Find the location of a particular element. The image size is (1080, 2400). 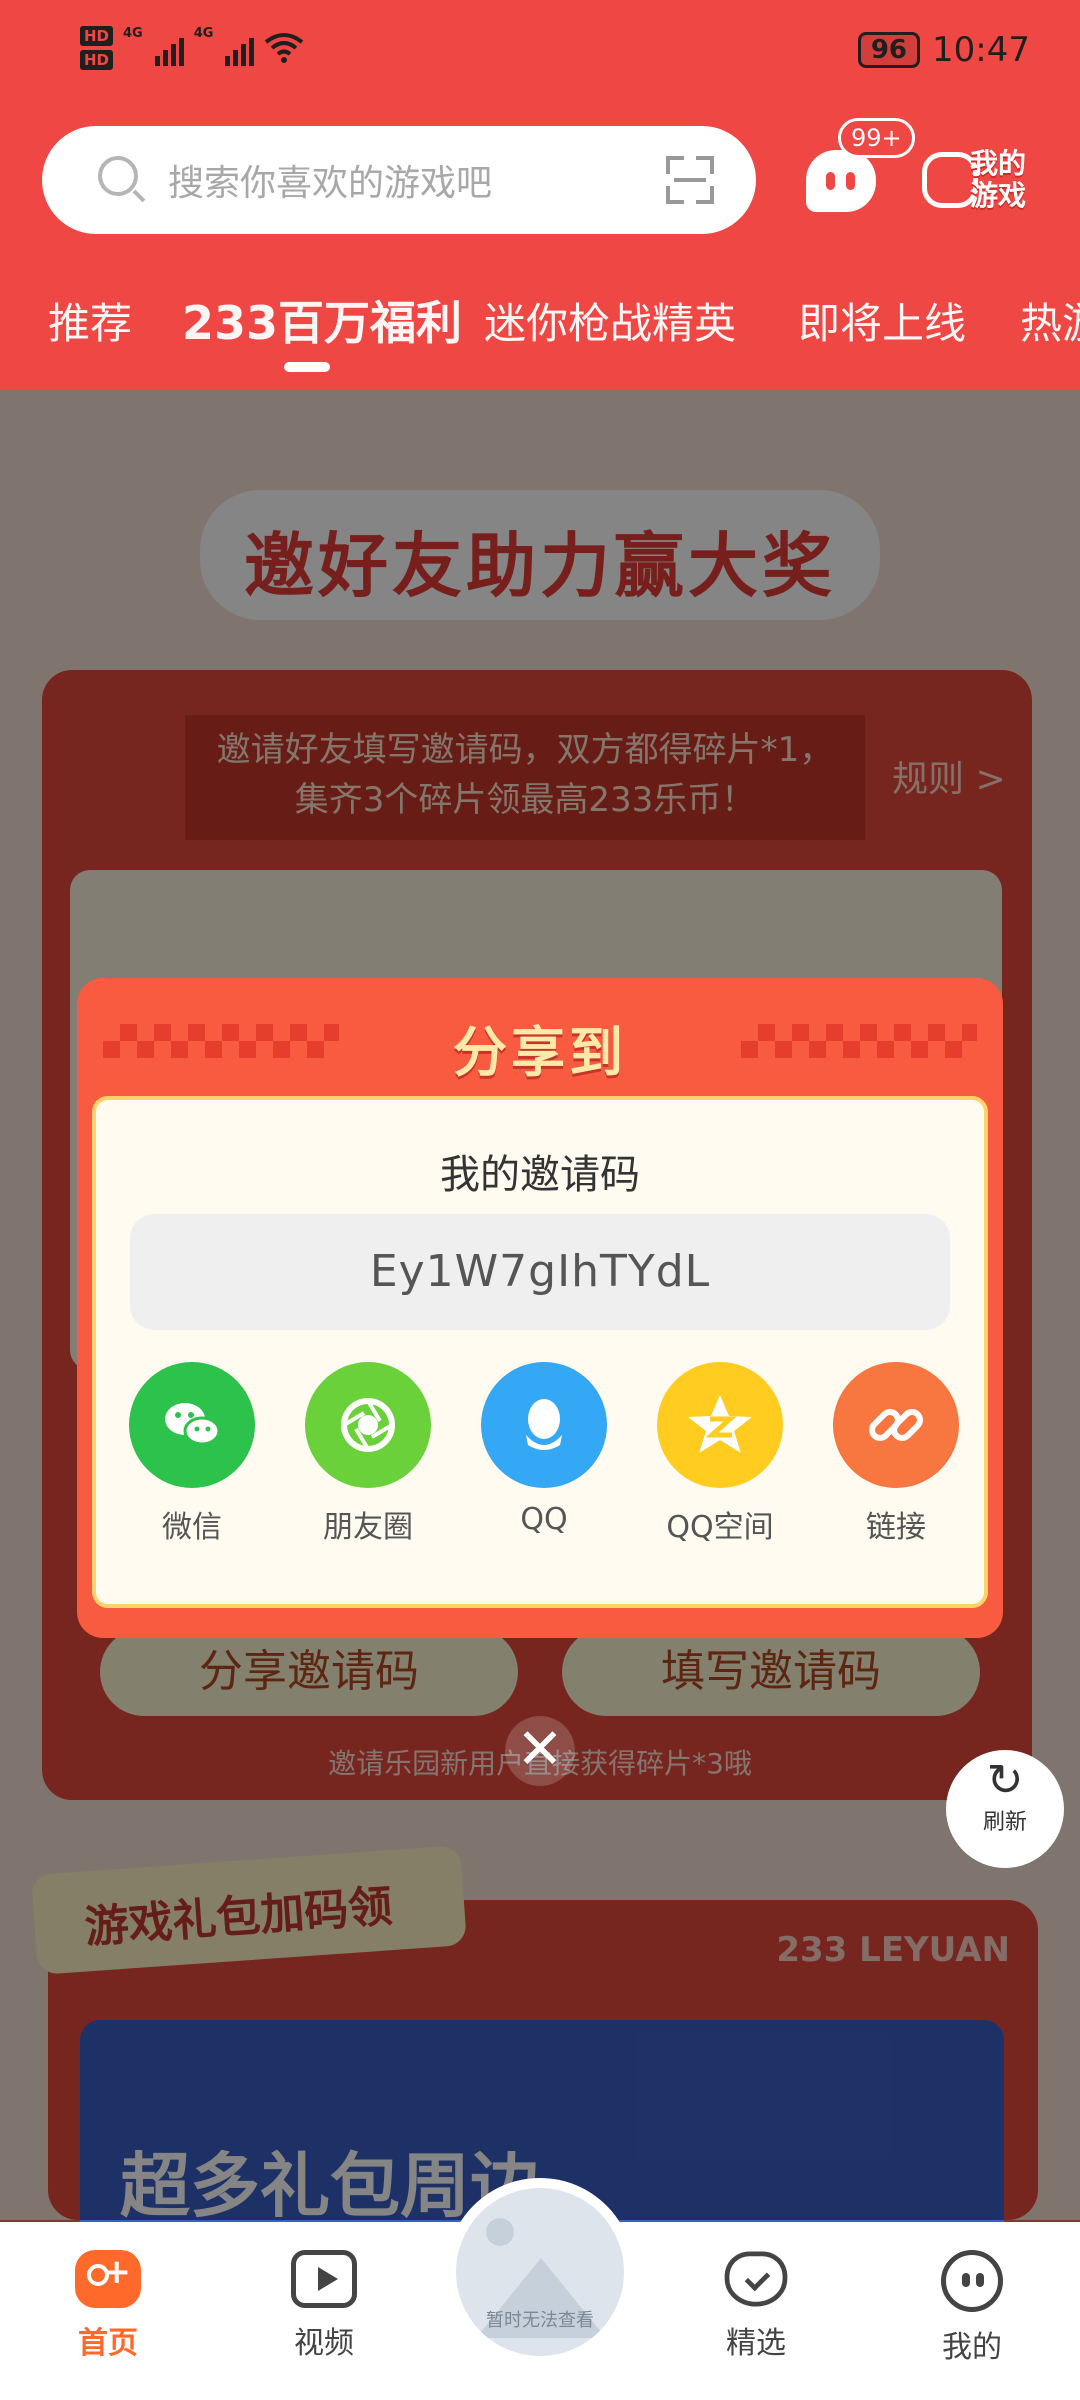

message-count-badge: 99+ is located at coordinates (876, 138).